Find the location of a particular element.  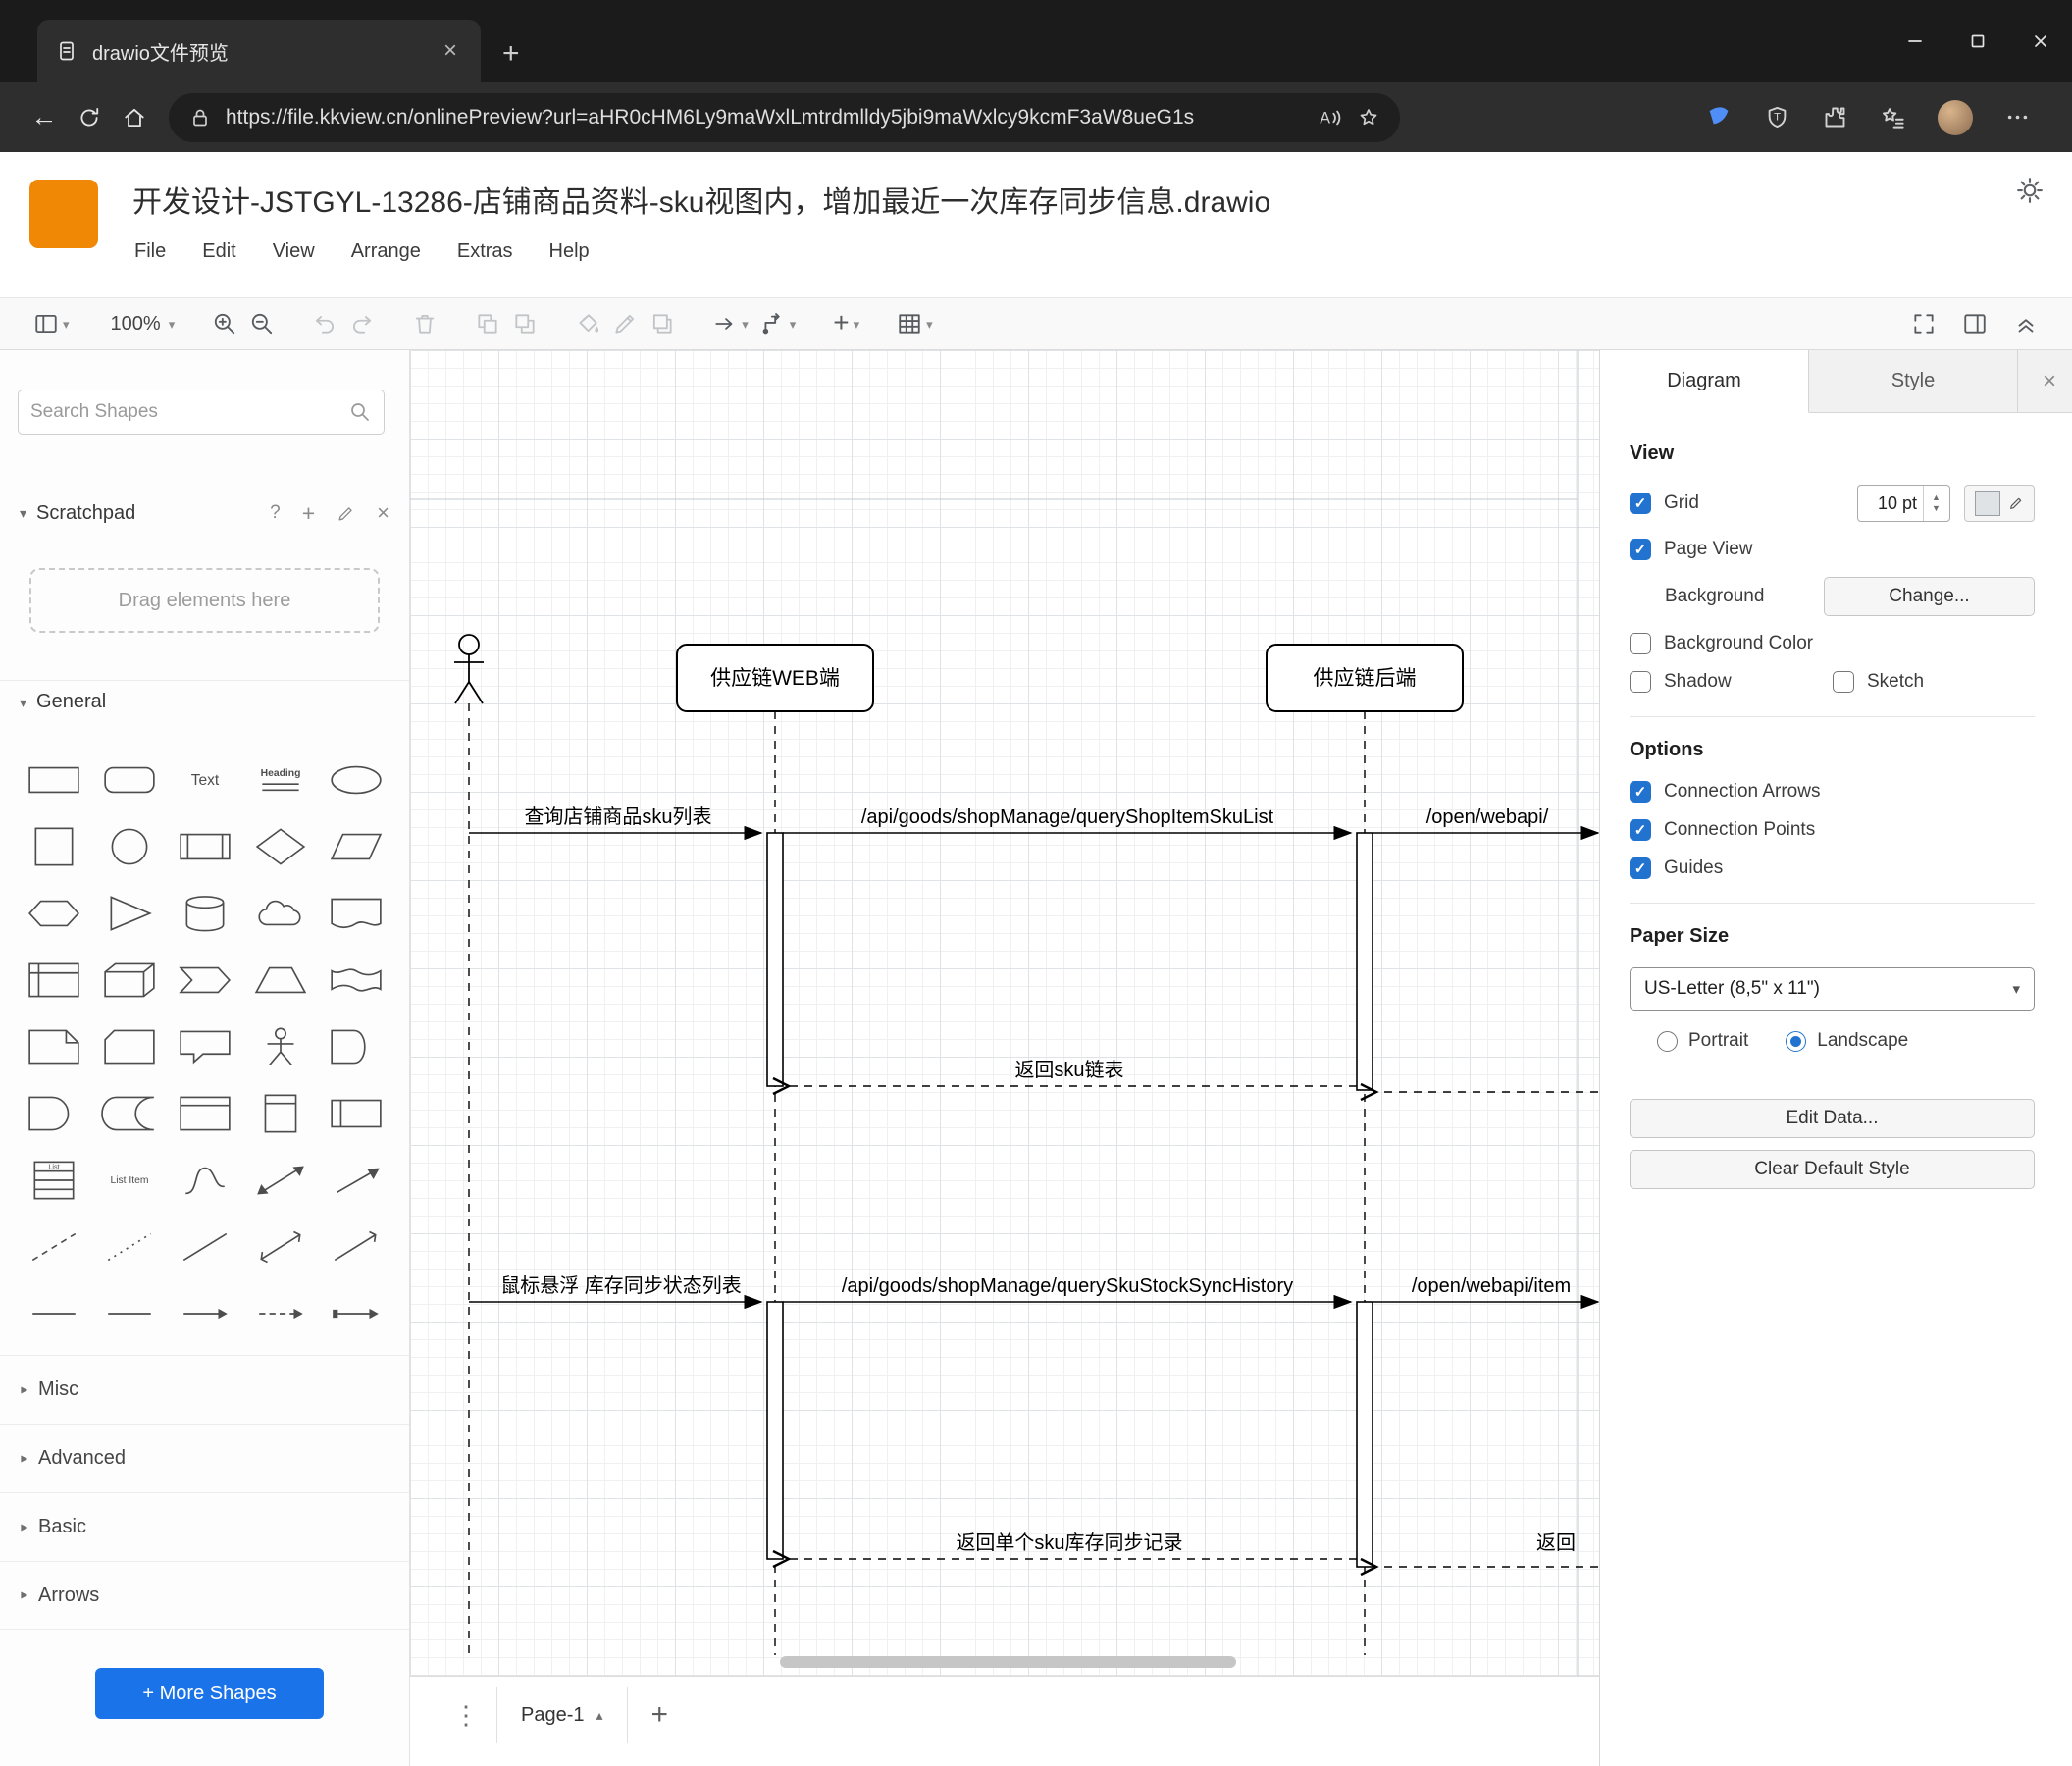

waypoint-style-button: ▾ is located at coordinates (778, 323).